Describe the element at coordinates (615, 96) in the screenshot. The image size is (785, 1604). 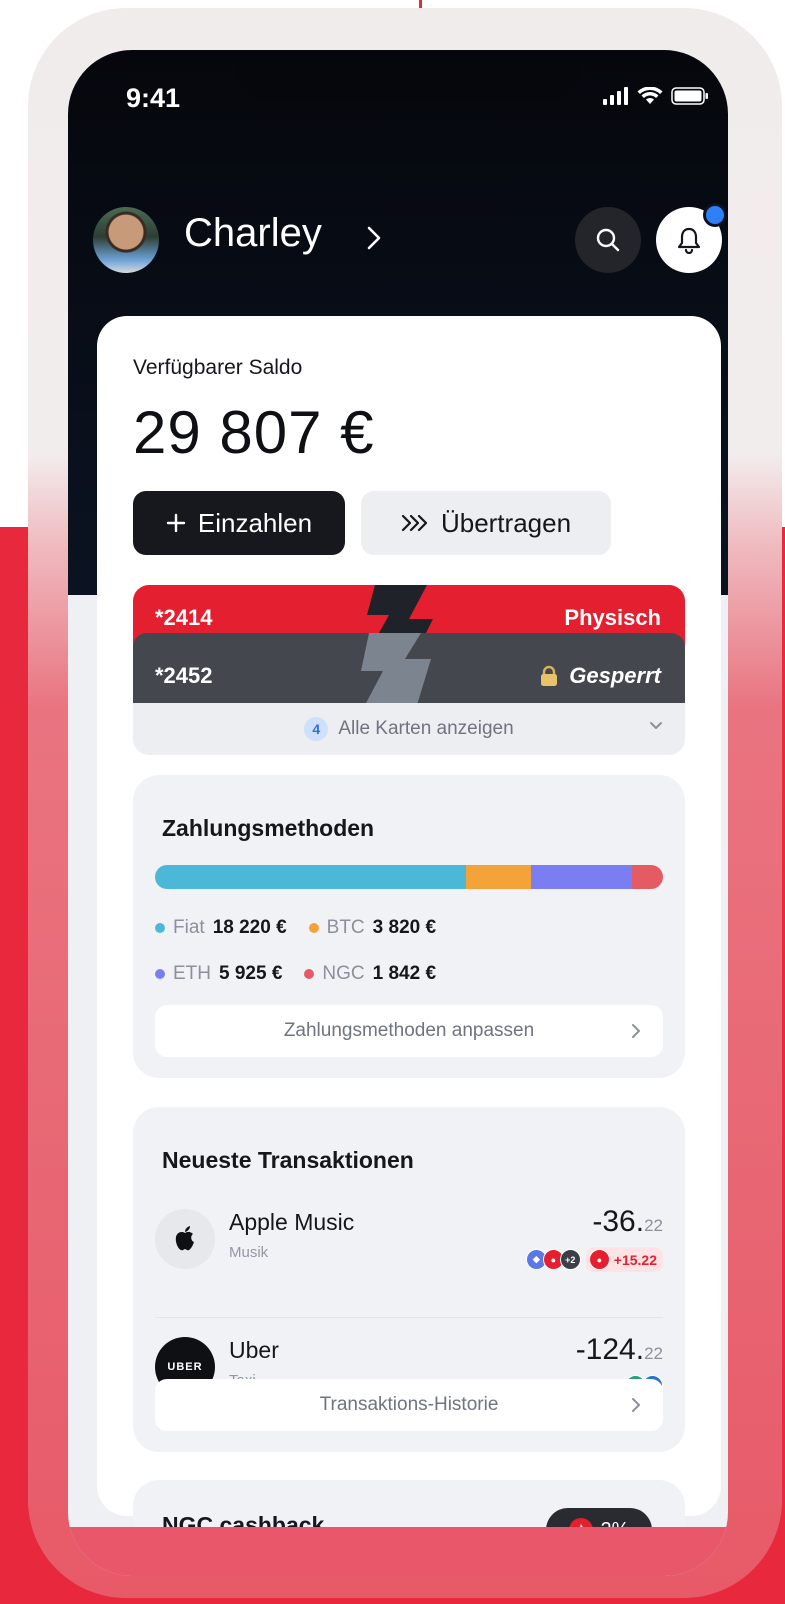
I see `signal-icon` at that location.